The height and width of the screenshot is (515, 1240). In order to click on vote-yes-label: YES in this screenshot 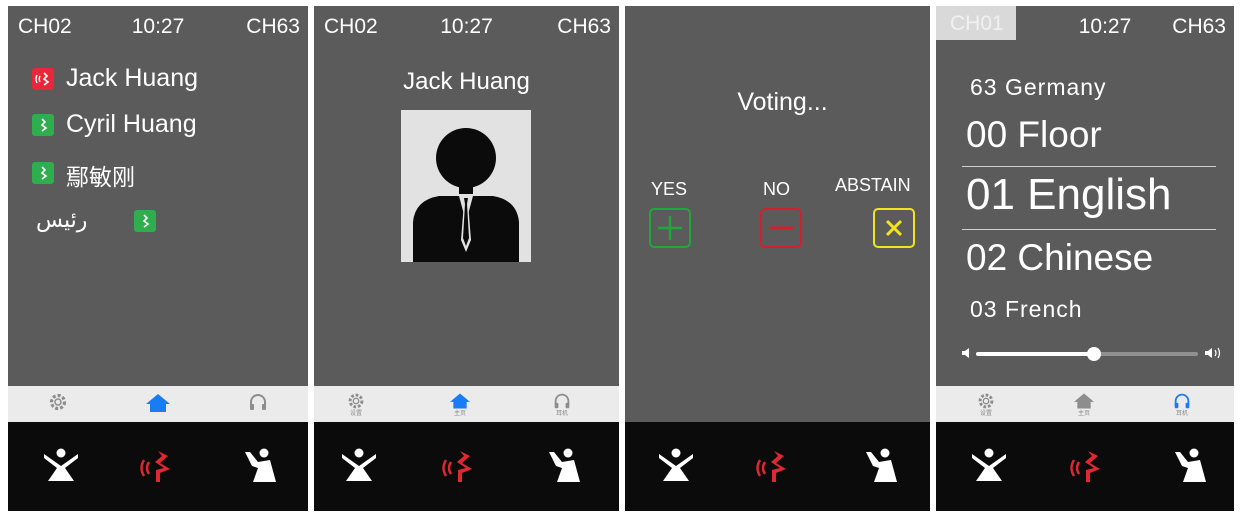, I will do `click(669, 189)`.